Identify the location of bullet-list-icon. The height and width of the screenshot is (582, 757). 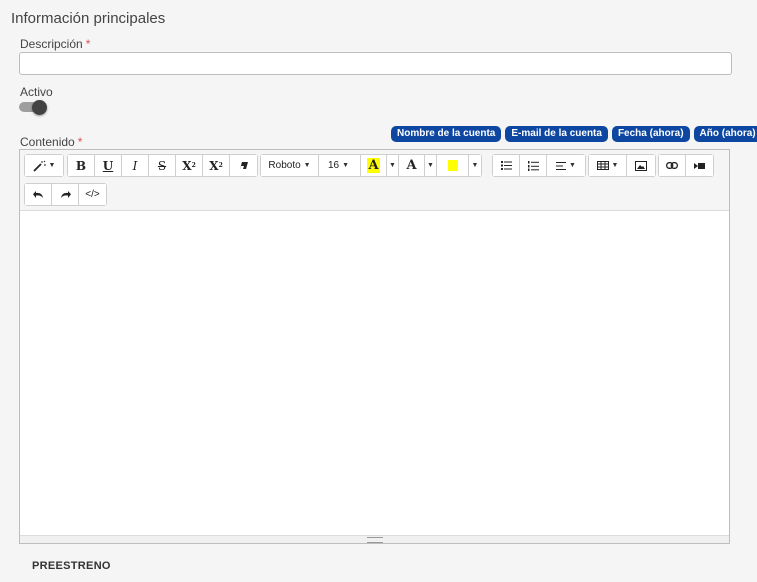
(506, 165).